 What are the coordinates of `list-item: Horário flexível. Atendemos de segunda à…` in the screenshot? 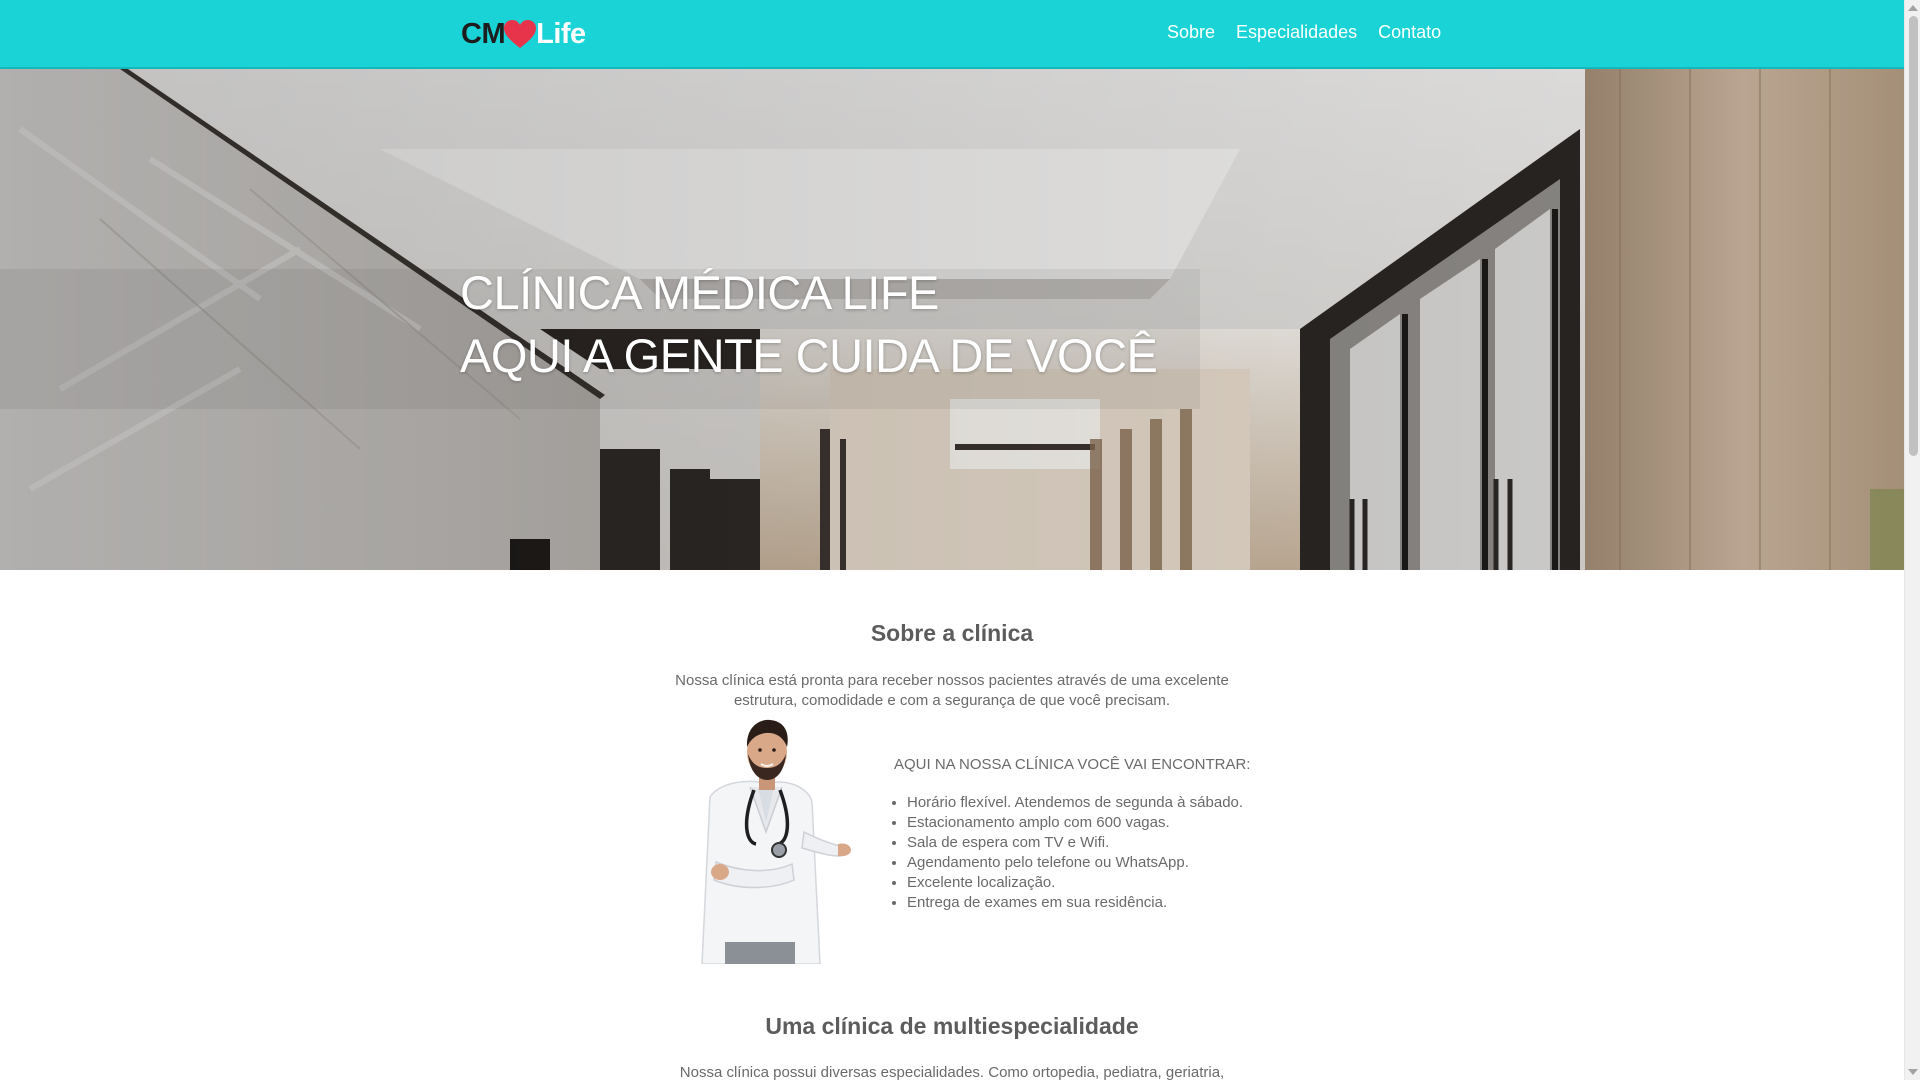 It's located at (1130, 803).